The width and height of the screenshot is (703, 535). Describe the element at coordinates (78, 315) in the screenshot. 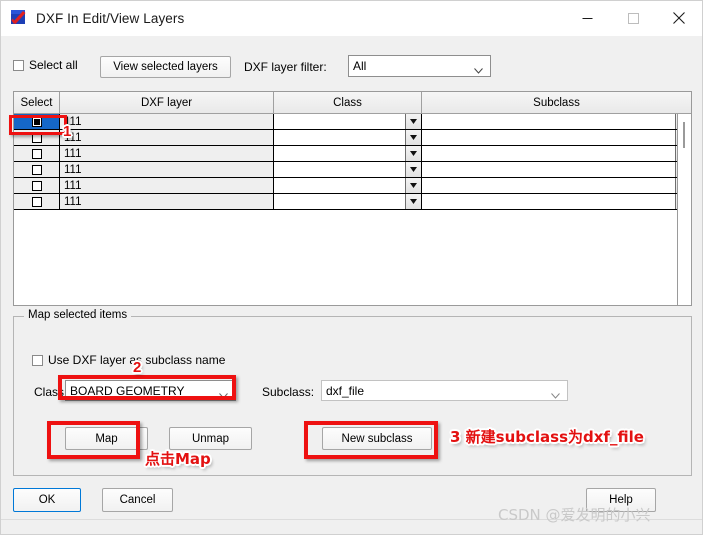

I see `map-group-title: Map selected items` at that location.